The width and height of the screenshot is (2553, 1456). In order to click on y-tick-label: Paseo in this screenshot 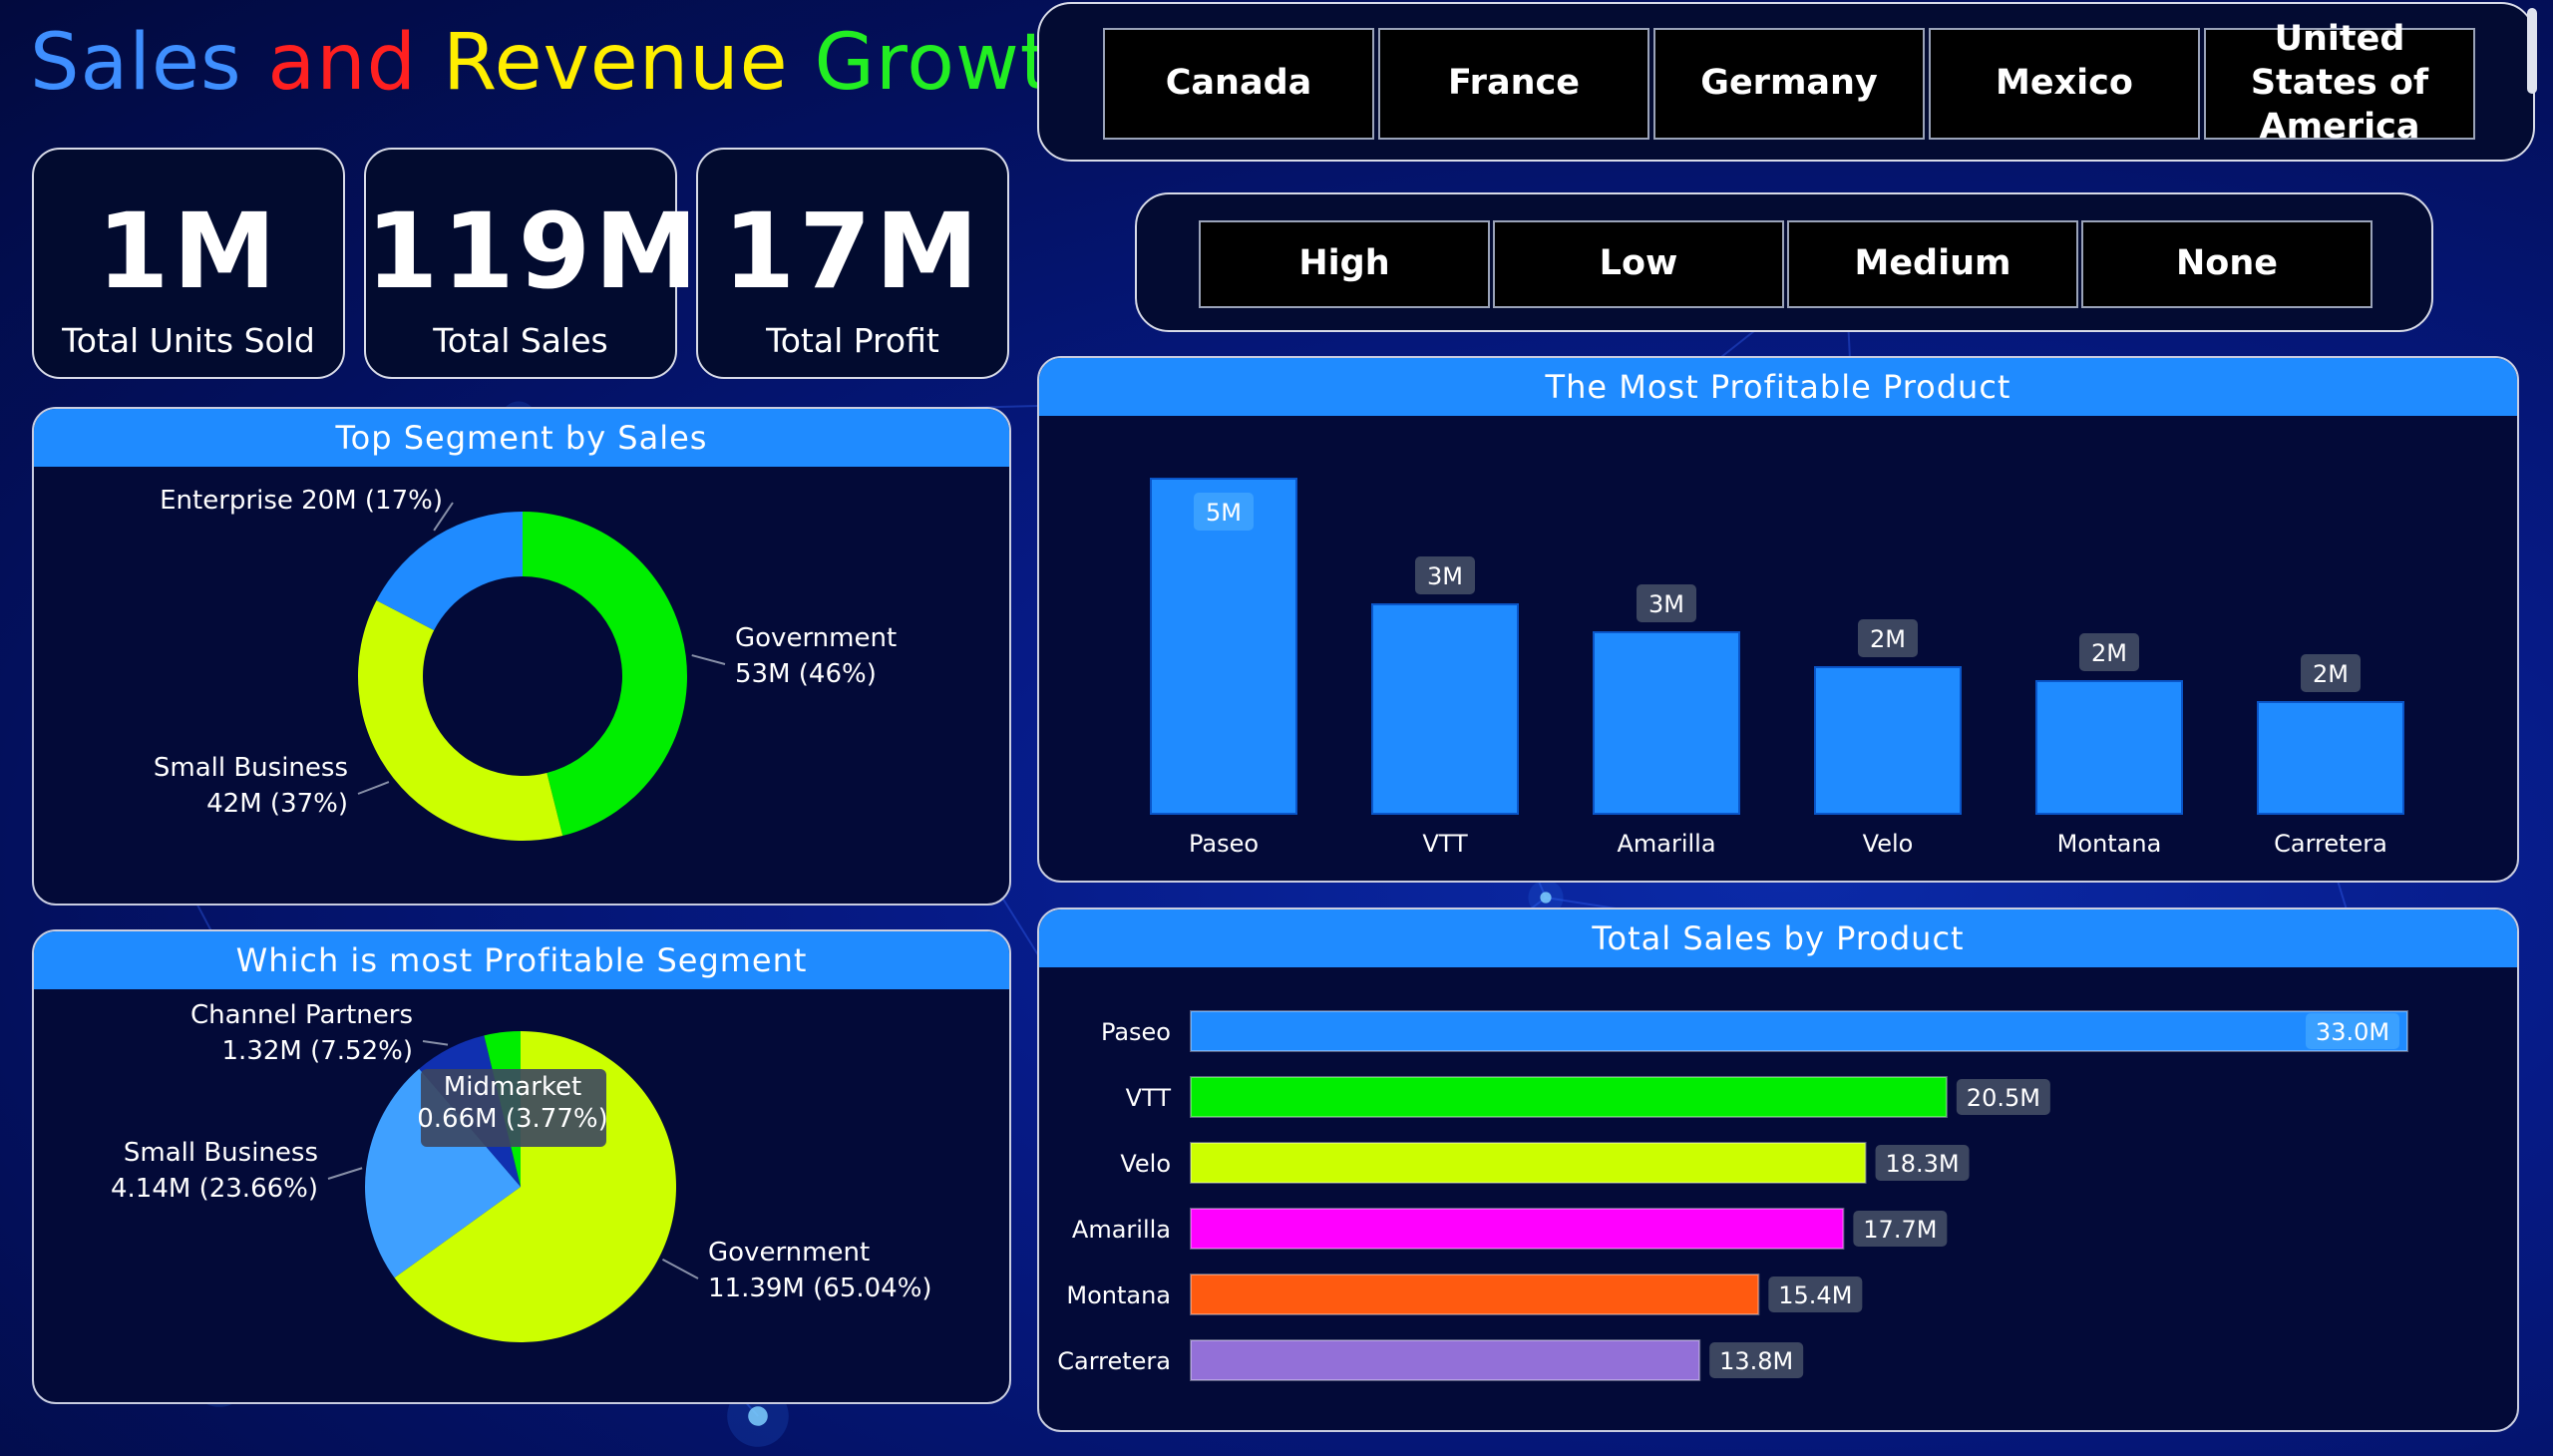, I will do `click(1136, 1032)`.